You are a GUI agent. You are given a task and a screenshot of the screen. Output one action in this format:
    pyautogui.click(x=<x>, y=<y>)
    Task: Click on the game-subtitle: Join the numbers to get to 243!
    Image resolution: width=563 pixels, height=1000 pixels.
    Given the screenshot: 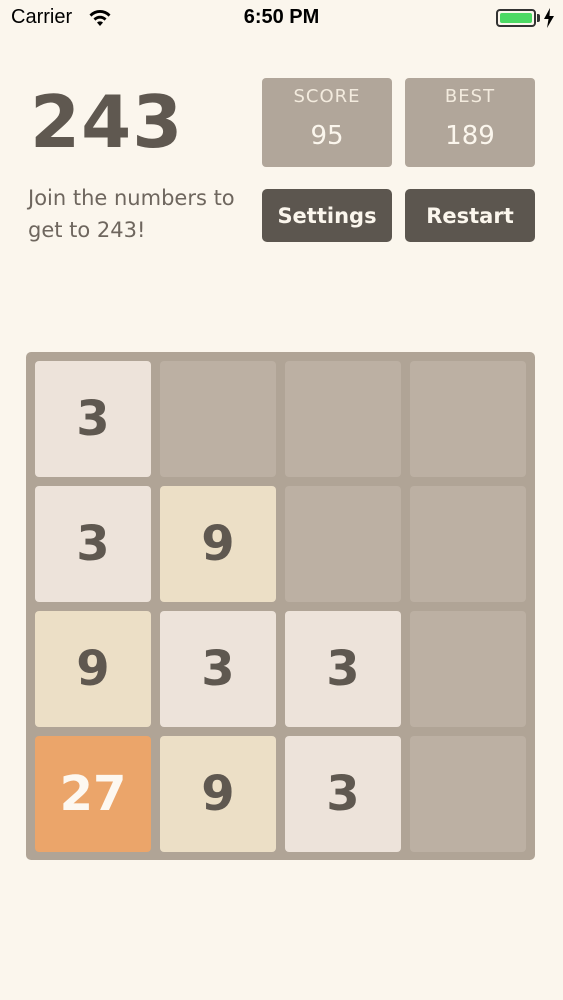 What is the action you would take?
    pyautogui.click(x=131, y=214)
    